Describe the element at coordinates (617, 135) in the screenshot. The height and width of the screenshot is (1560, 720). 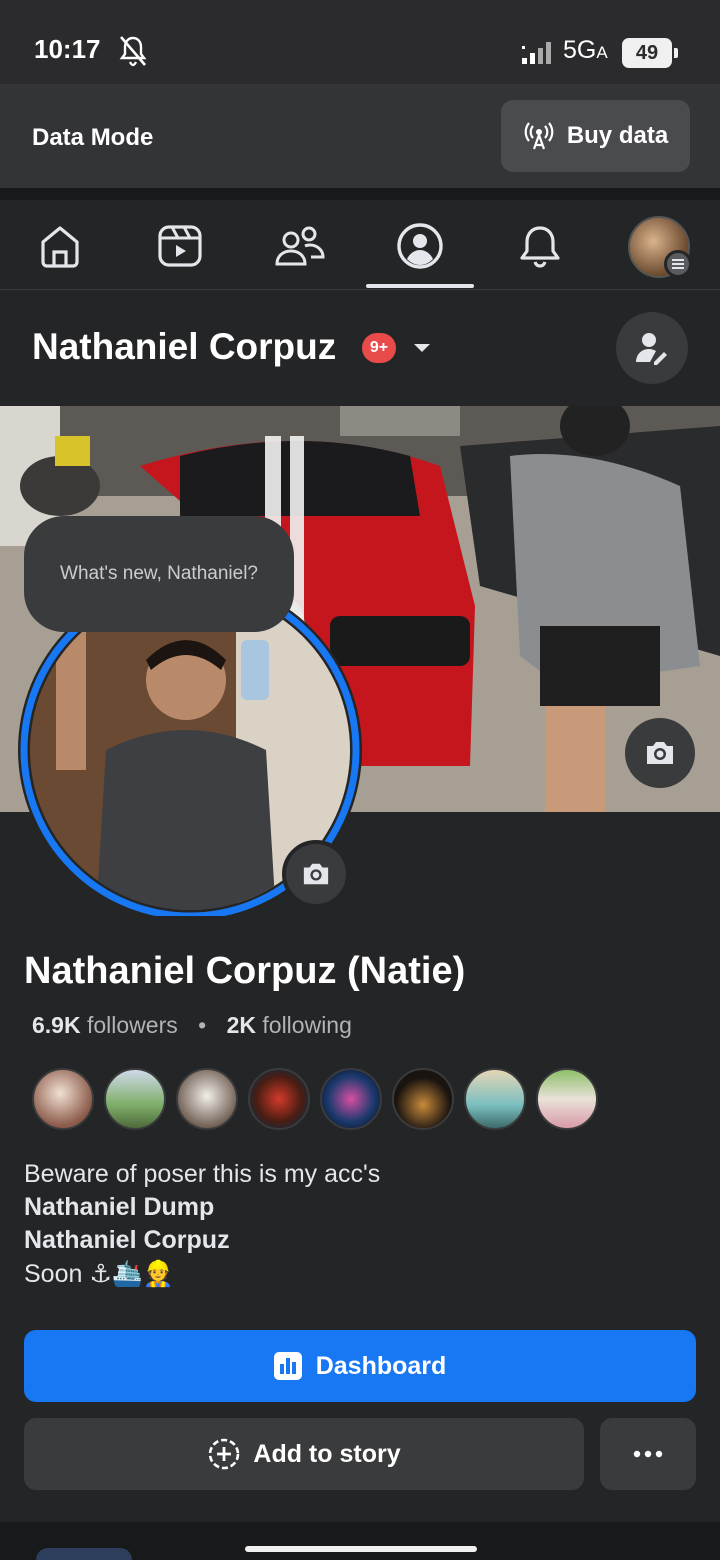
I see `buy-data-label: Buy data` at that location.